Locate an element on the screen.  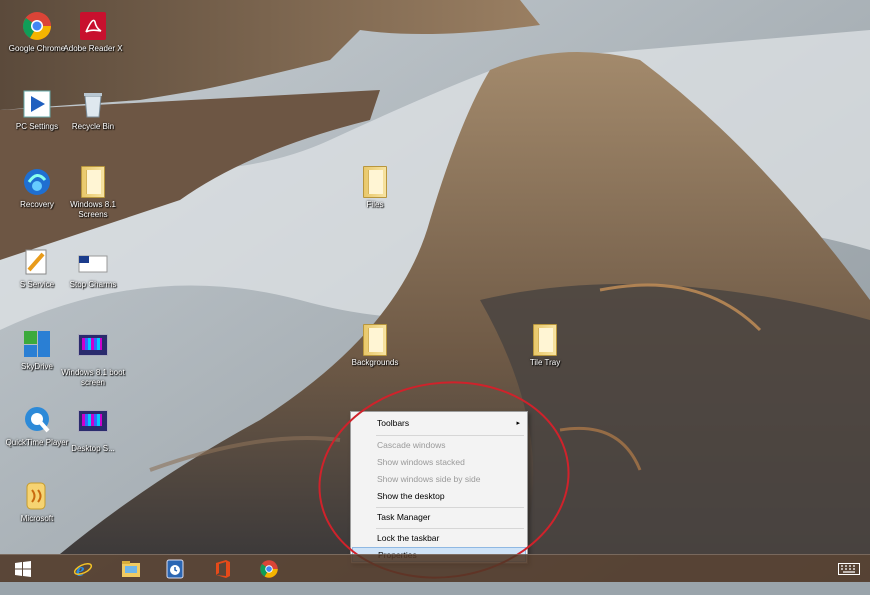
menu-item-label: Toolbars is located at coordinates (393, 423).